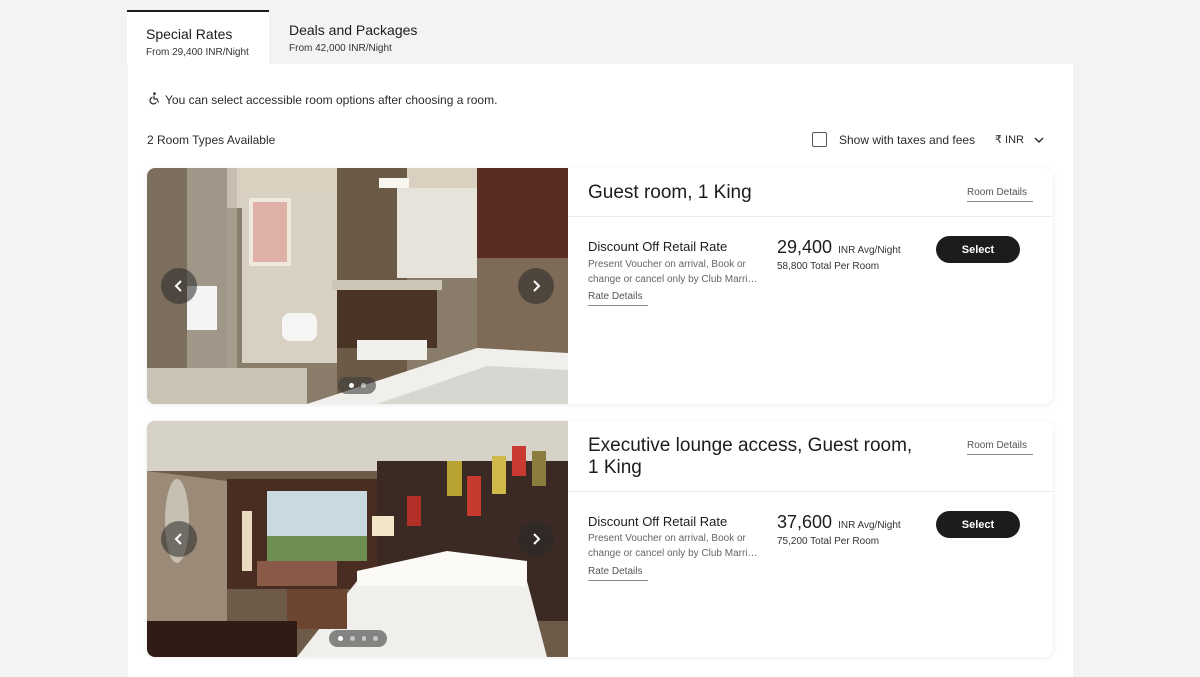  Describe the element at coordinates (197, 52) in the screenshot. I see `tab-subtitle: From 29,400 INR/Night` at that location.